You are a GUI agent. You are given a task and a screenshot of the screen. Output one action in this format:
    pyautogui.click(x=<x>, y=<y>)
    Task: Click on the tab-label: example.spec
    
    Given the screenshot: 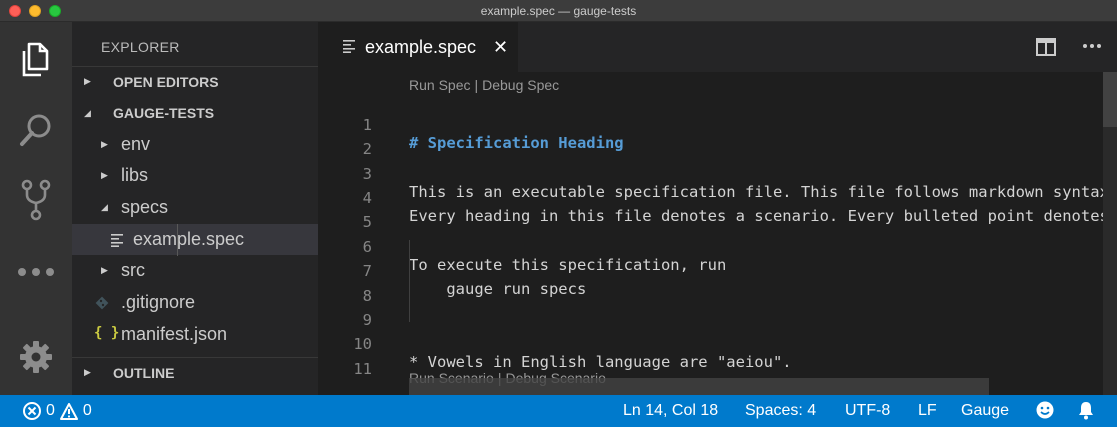 What is the action you would take?
    pyautogui.click(x=421, y=47)
    